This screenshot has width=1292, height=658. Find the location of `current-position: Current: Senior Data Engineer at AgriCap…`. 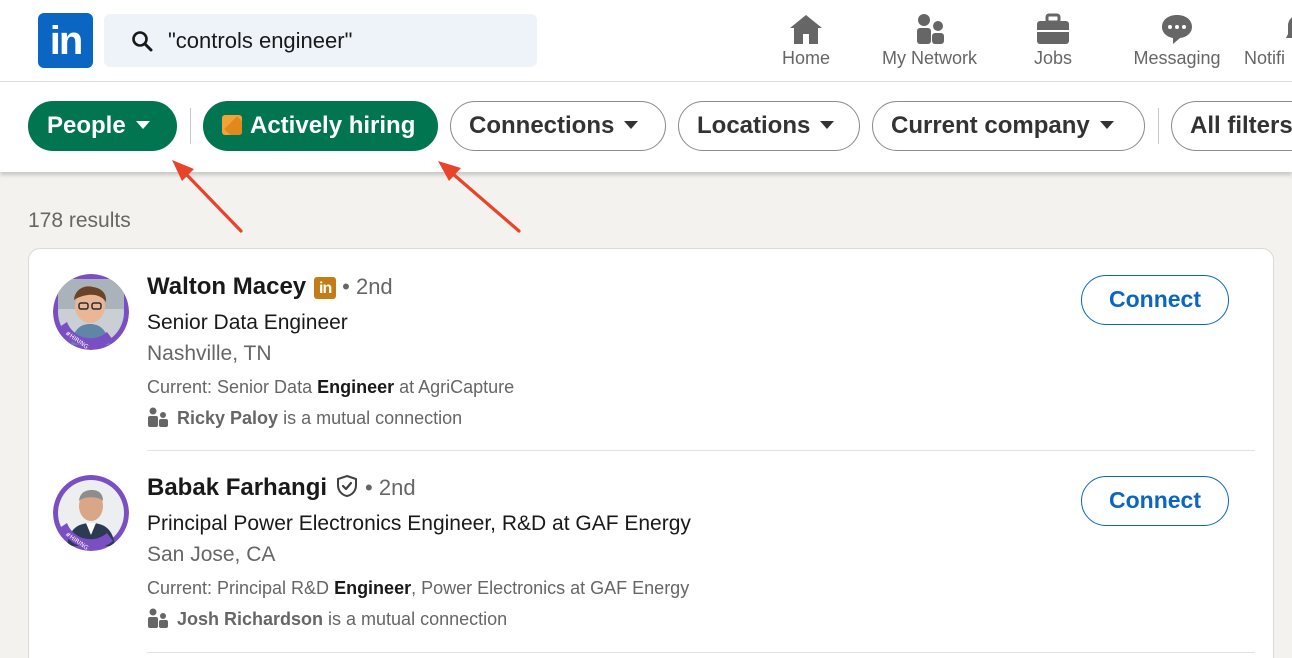

current-position: Current: Senior Data Engineer at AgriCap… is located at coordinates (330, 387).